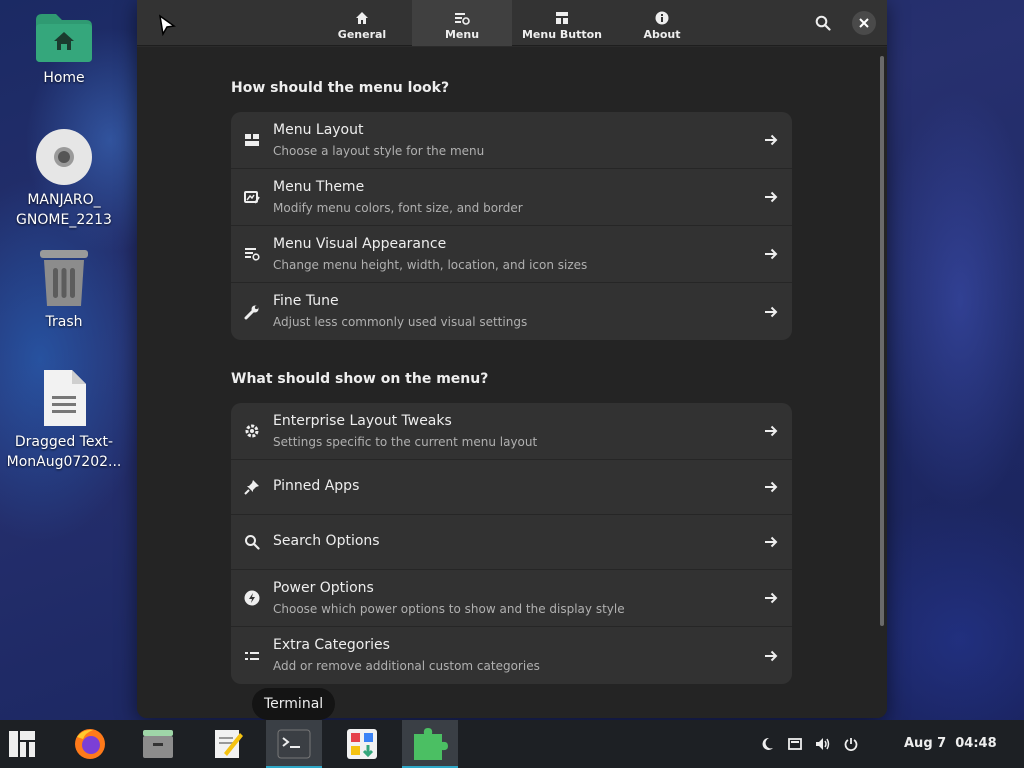 The image size is (1024, 768). Describe the element at coordinates (976, 743) in the screenshot. I see `clock-time: 04:48` at that location.